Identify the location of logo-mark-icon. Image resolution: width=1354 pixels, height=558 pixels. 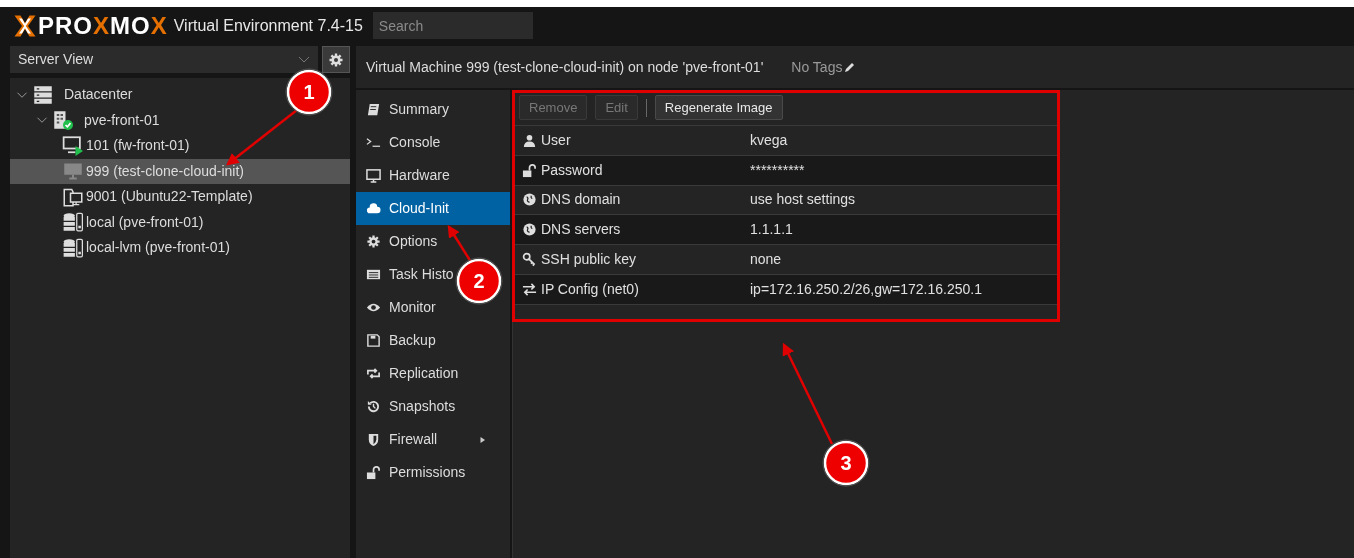
(25, 25).